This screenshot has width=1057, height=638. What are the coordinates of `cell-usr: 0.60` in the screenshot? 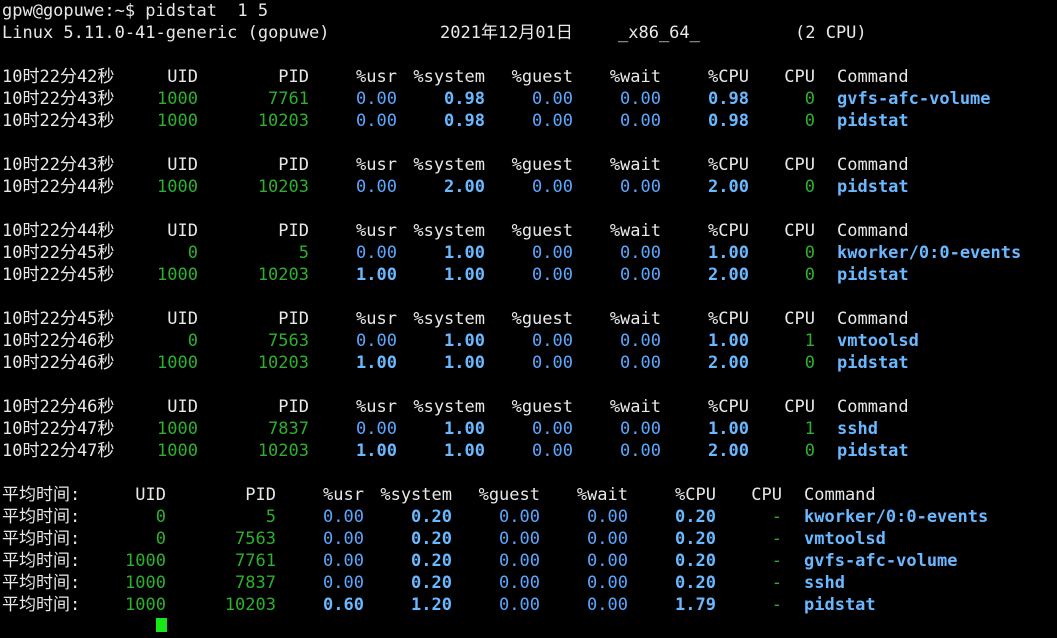 It's located at (343, 605).